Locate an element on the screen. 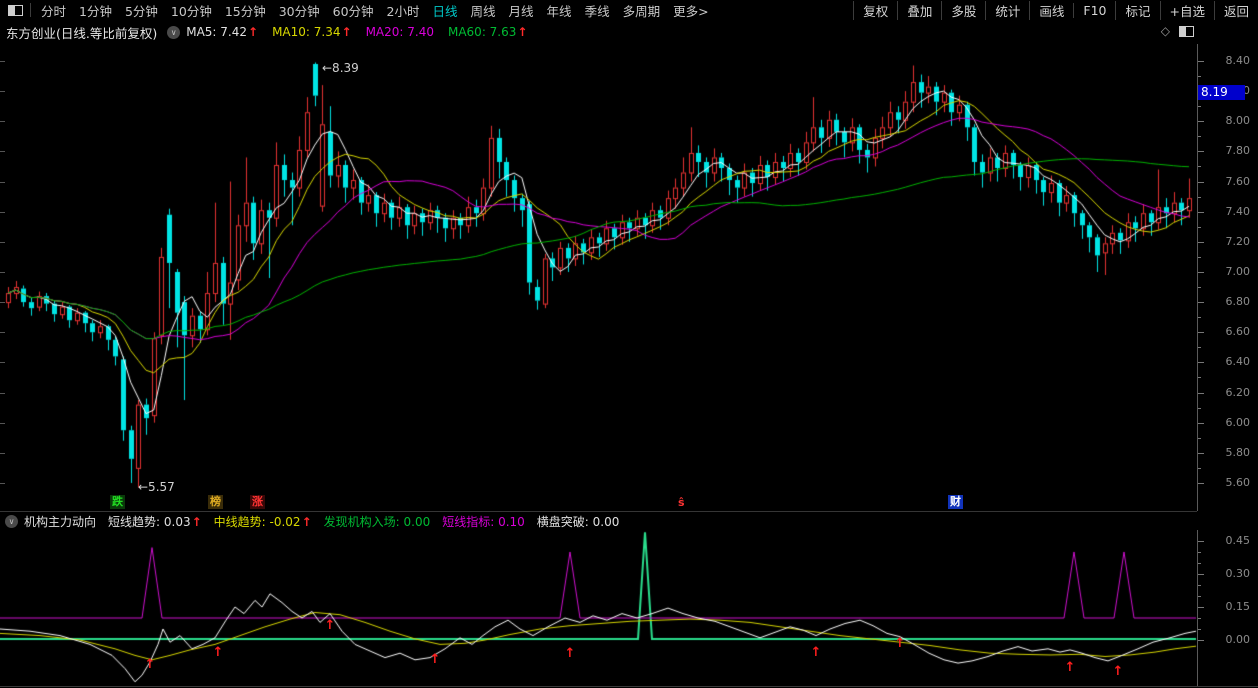 The height and width of the screenshot is (688, 1258). action-多股: 多股 is located at coordinates (963, 10).